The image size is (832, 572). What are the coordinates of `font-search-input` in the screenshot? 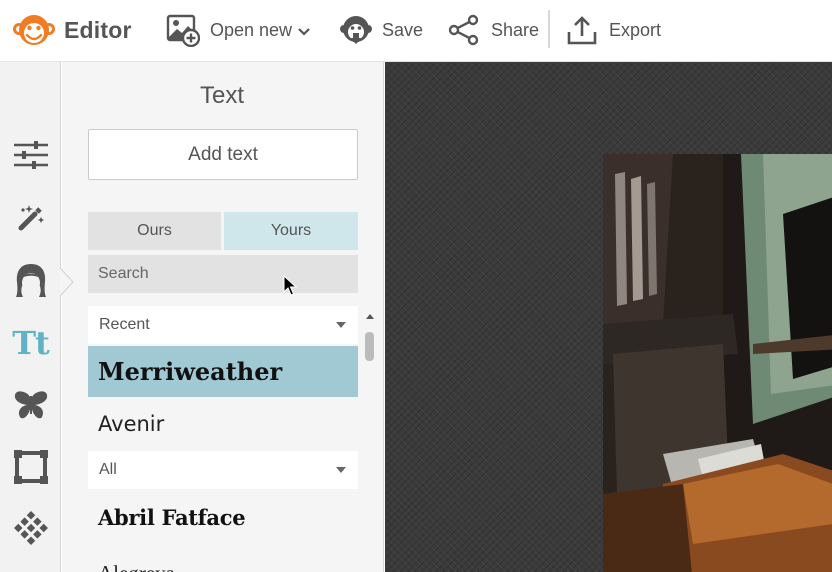 It's located at (223, 274).